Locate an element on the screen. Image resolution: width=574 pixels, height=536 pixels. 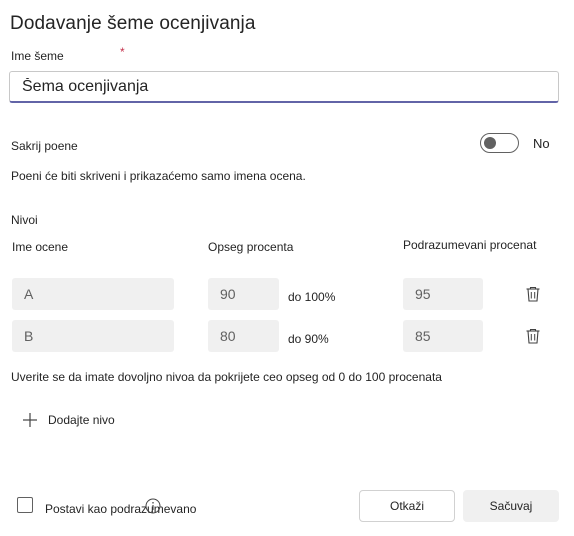
range-to-text: do 90% is located at coordinates (308, 339).